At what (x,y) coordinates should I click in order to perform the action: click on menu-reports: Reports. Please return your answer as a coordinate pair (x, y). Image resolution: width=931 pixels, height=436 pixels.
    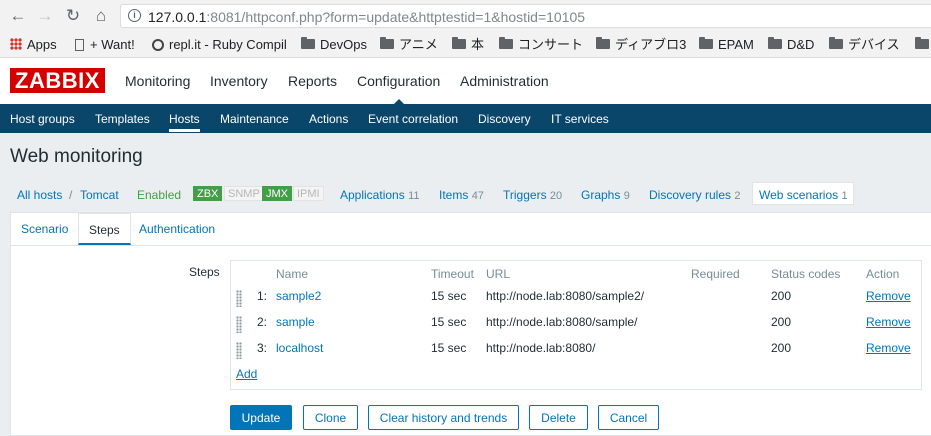
    Looking at the image, I should click on (312, 81).